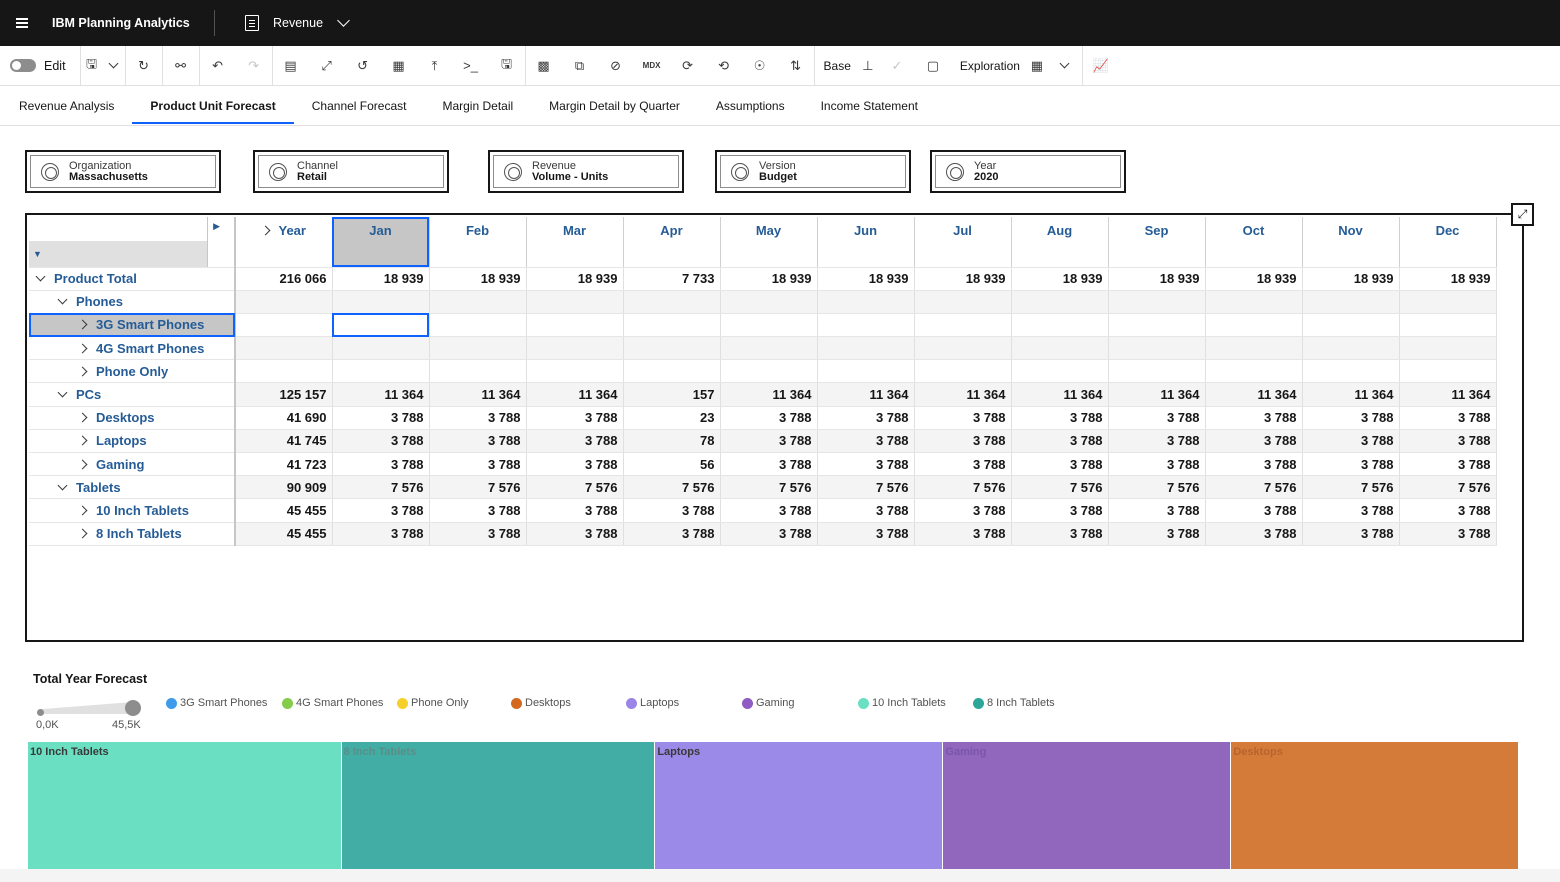 The image size is (1560, 882). Describe the element at coordinates (866, 242) in the screenshot. I see `column-header-jun: Jun` at that location.